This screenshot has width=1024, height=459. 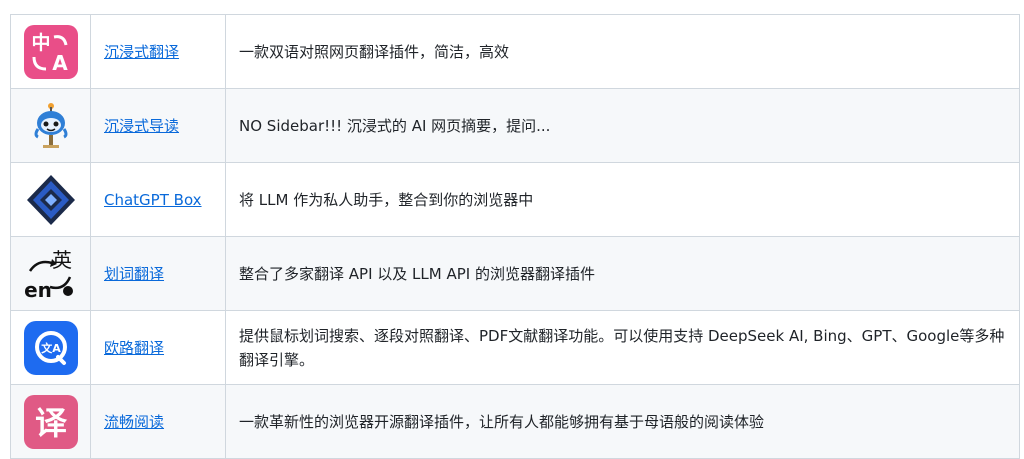 I want to click on svg-text: 文A, so click(x=51, y=348).